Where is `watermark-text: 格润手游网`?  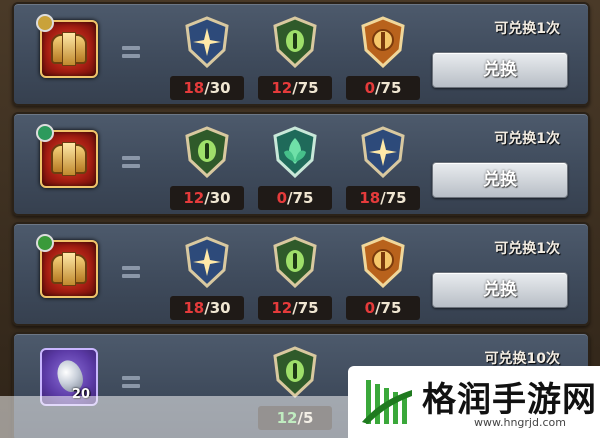 watermark-text: 格润手游网 is located at coordinates (509, 400).